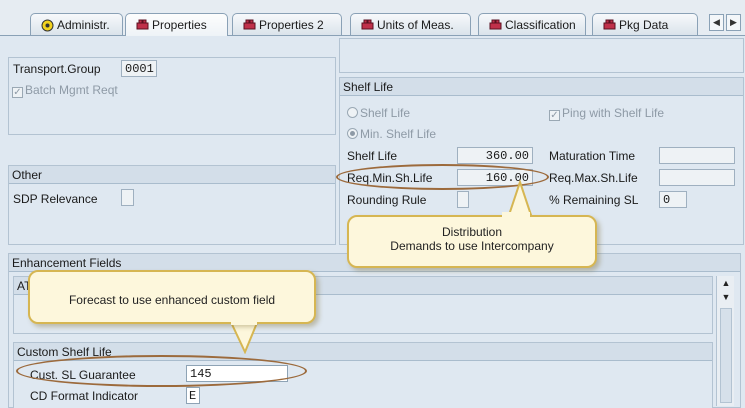 The height and width of the screenshot is (408, 745). I want to click on batch-mgmt-checkbox: ✓ Batch Mgmt Reqt, so click(65, 90).